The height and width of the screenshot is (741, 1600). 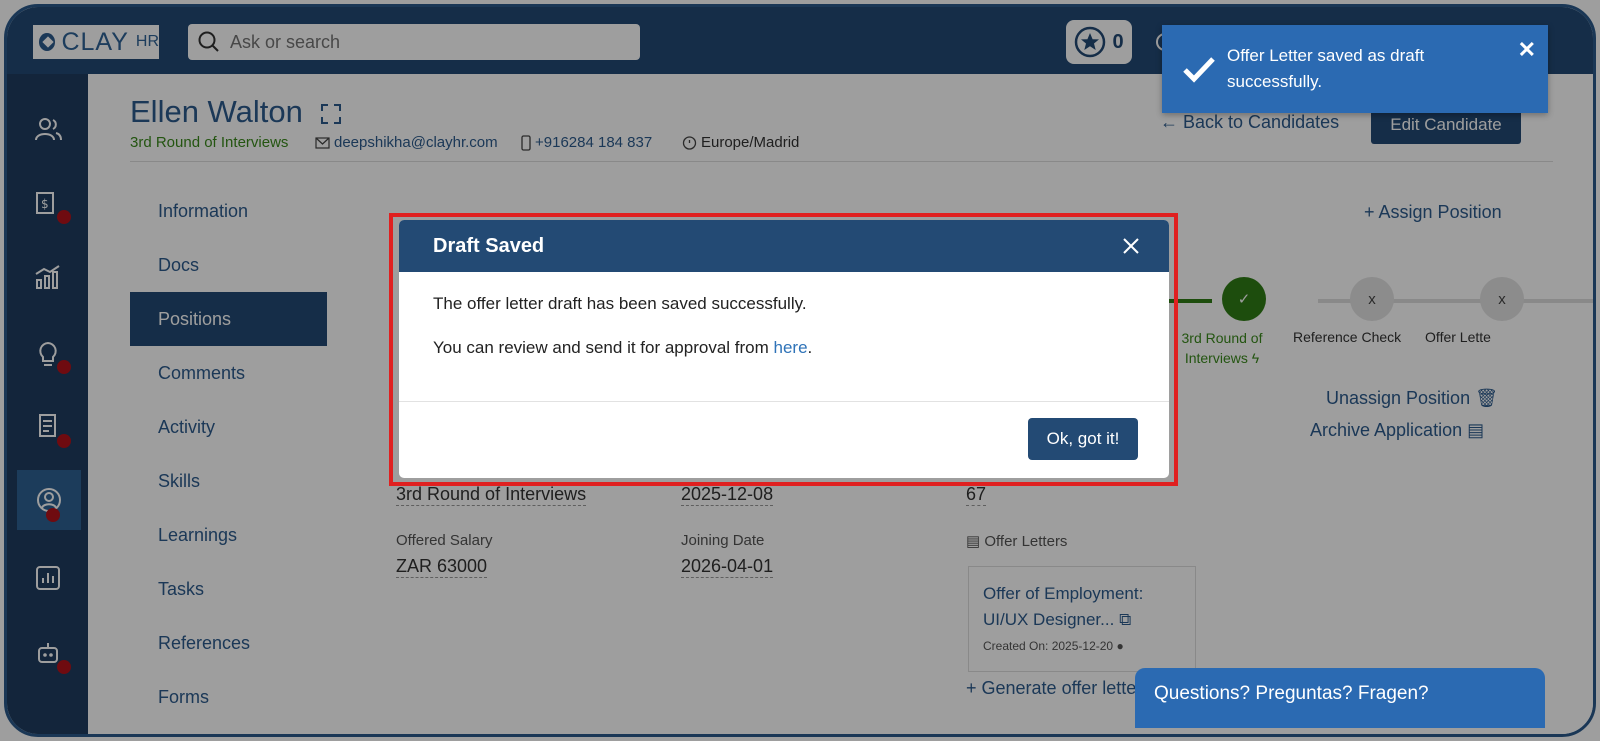 What do you see at coordinates (1340, 698) in the screenshot?
I see `help-chat-bar: Questions? Preguntas? Fragen?` at bounding box center [1340, 698].